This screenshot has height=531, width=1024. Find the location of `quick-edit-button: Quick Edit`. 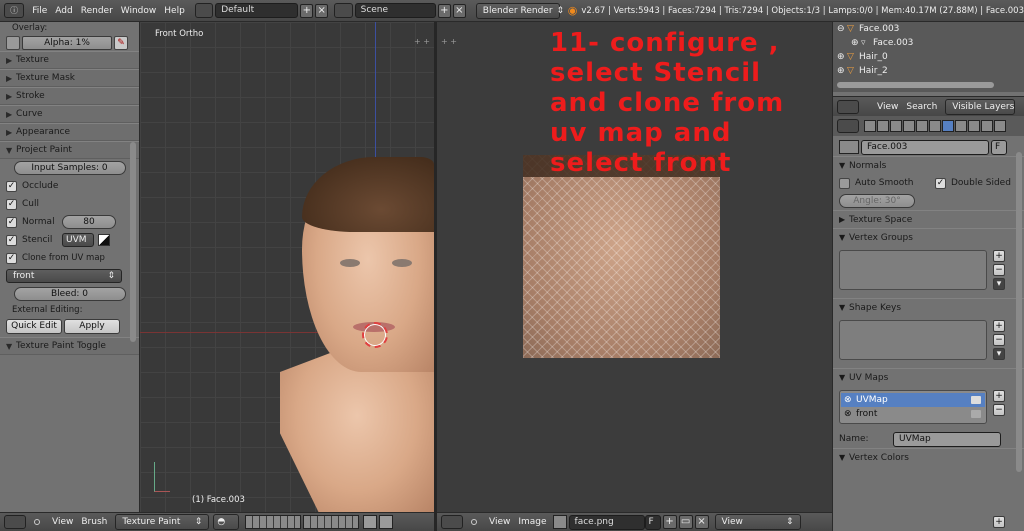

quick-edit-button: Quick Edit is located at coordinates (34, 326).